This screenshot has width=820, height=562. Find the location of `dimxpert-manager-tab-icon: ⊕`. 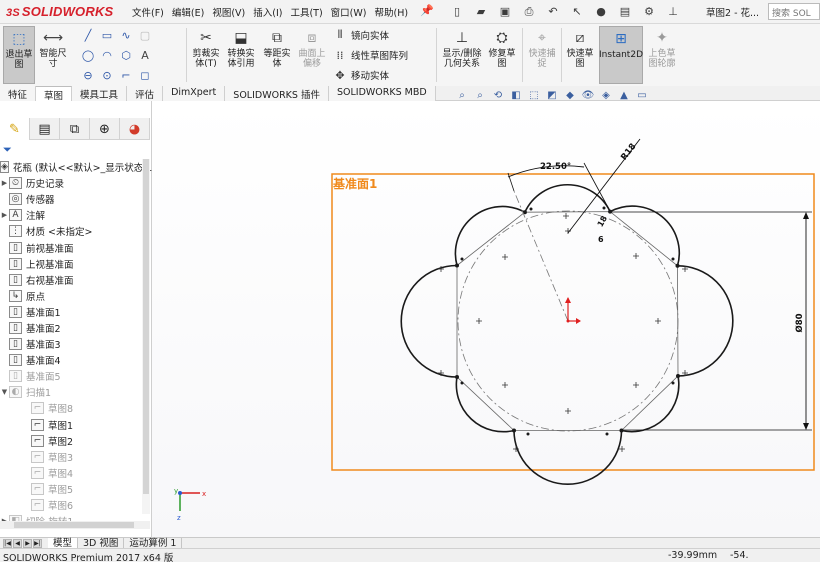

dimxpert-manager-tab-icon: ⊕ is located at coordinates (105, 129).